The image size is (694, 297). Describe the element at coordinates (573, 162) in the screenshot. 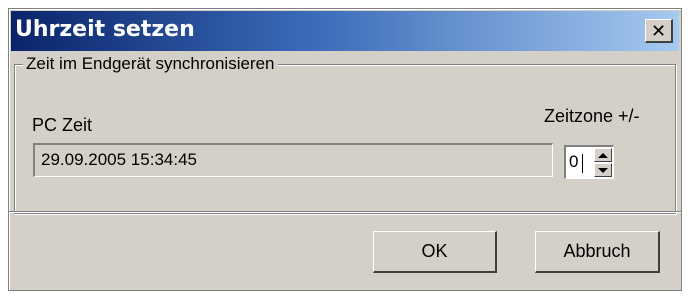

I see `timezone-value: 0` at that location.